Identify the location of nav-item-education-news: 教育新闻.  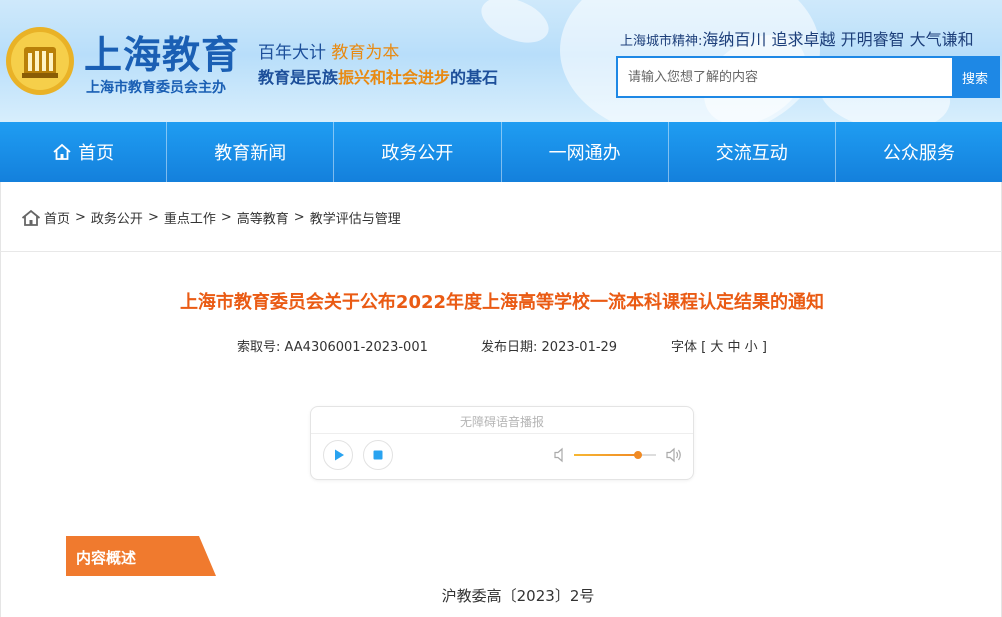
(251, 152).